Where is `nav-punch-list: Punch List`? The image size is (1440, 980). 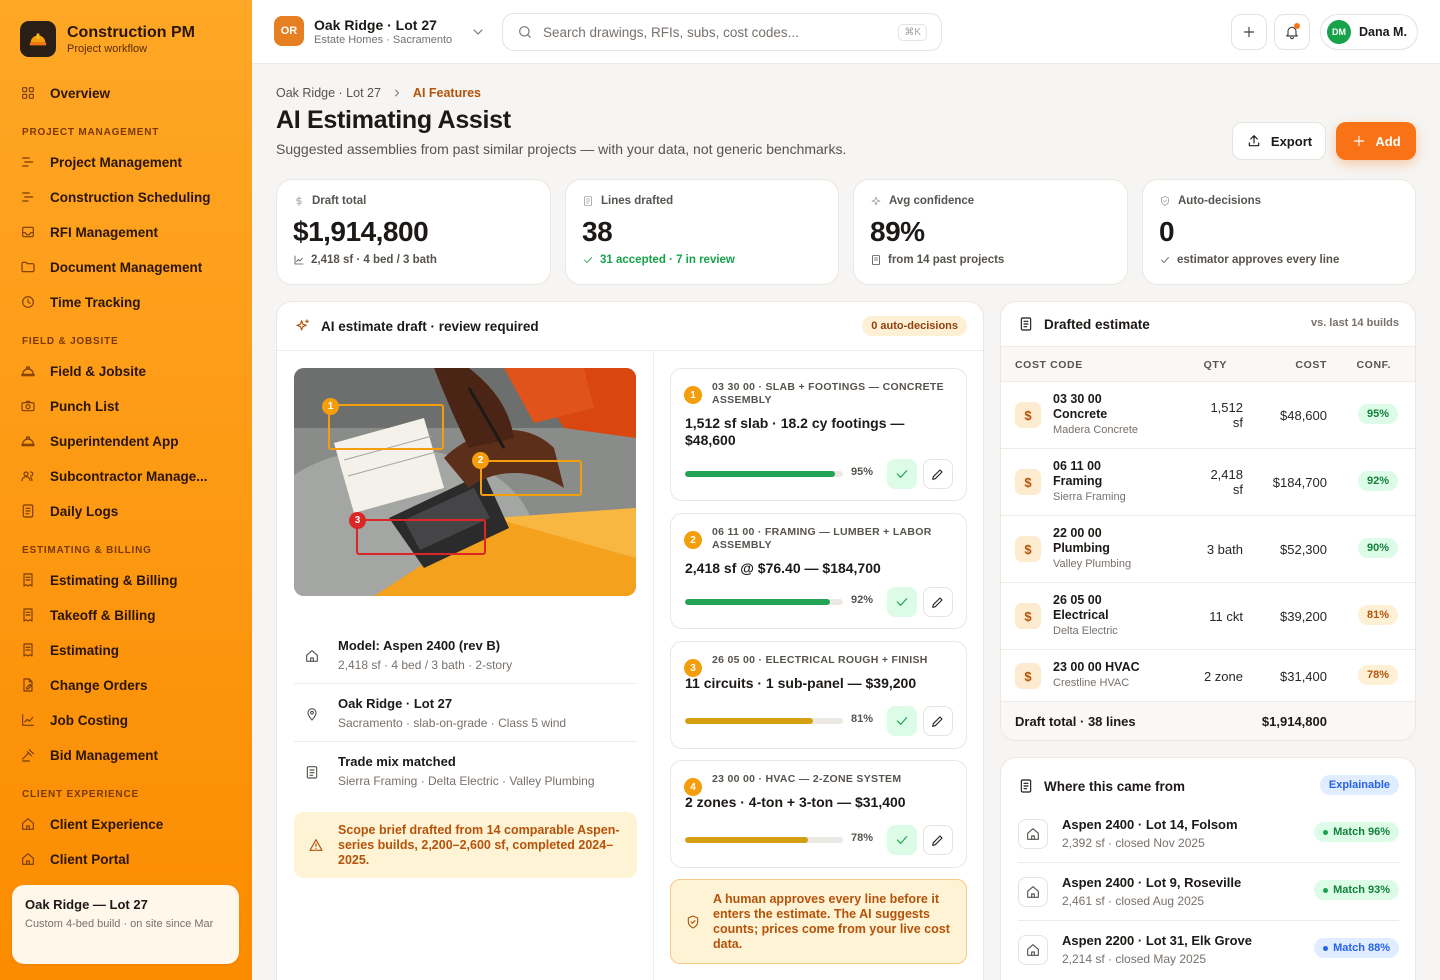
nav-punch-list: Punch List is located at coordinates (126, 406).